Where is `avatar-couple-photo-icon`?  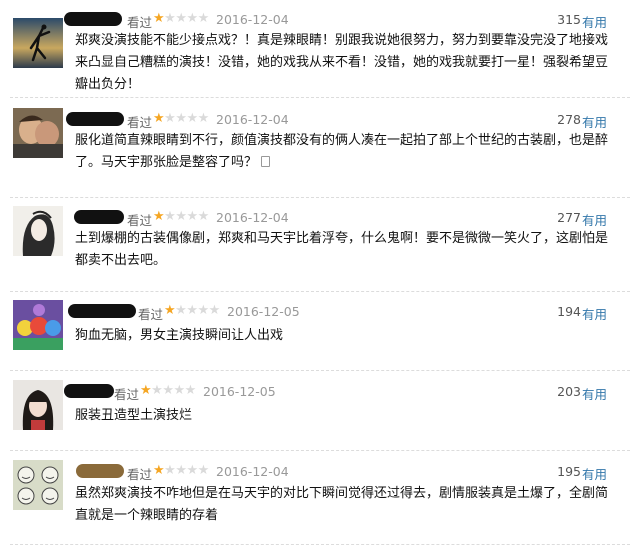
avatar-couple-photo-icon is located at coordinates (38, 133).